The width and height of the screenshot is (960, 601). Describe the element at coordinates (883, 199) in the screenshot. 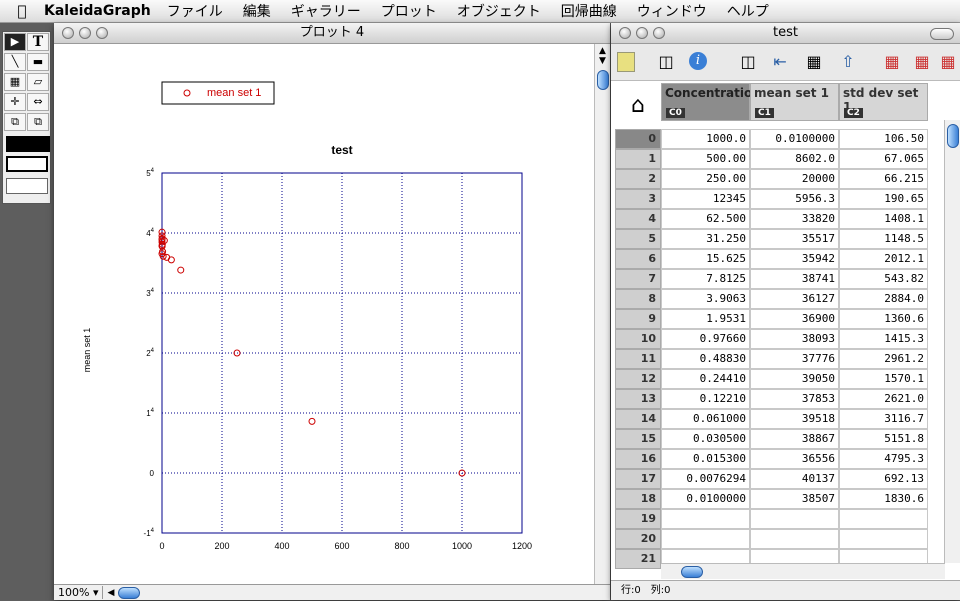

I see `table-cell: 190.65` at that location.